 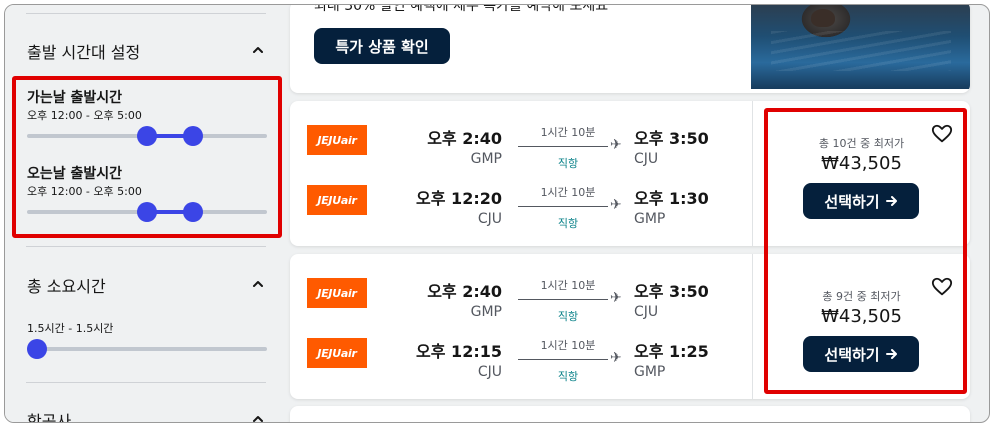 I want to click on outbound-slider-end-handle, so click(x=192, y=136).